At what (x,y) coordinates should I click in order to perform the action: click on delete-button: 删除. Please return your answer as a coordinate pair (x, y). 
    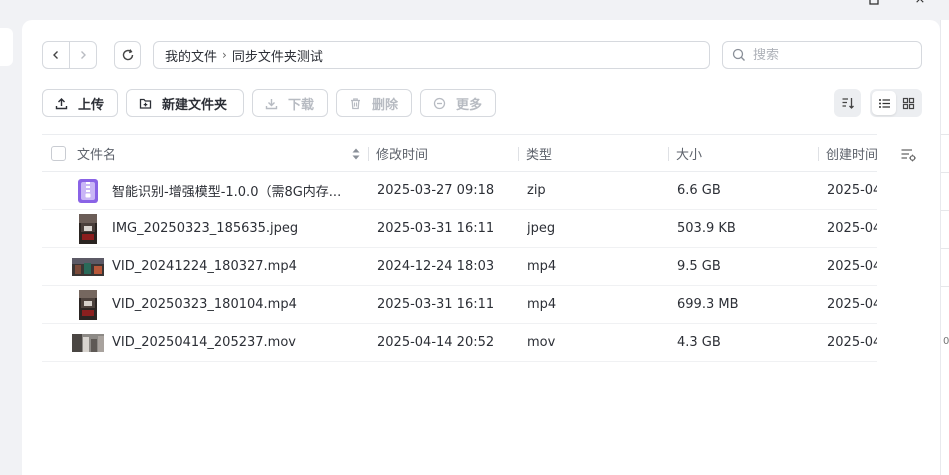
    Looking at the image, I should click on (374, 103).